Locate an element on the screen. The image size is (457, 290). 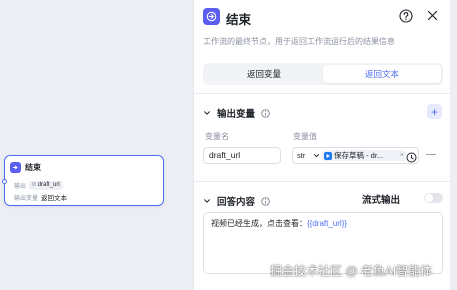
reference-settings-icon is located at coordinates (411, 156).